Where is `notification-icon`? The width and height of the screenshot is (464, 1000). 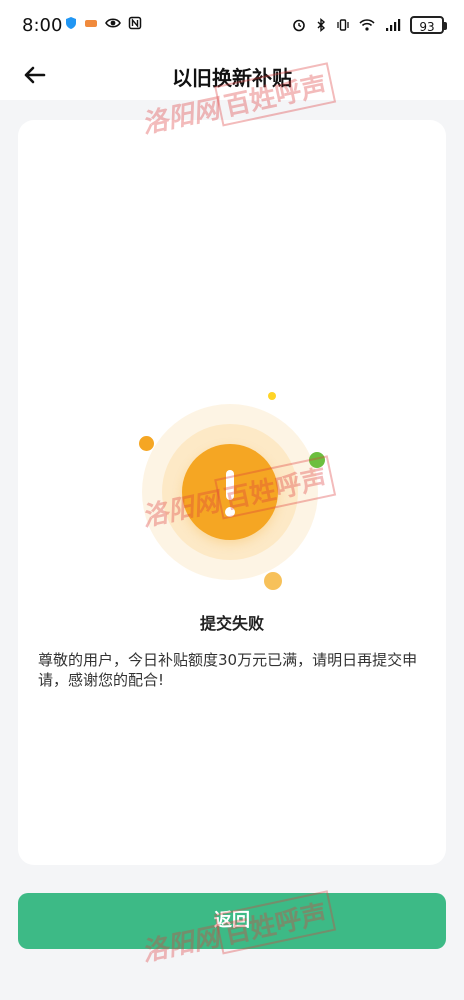
notification-icon is located at coordinates (91, 23).